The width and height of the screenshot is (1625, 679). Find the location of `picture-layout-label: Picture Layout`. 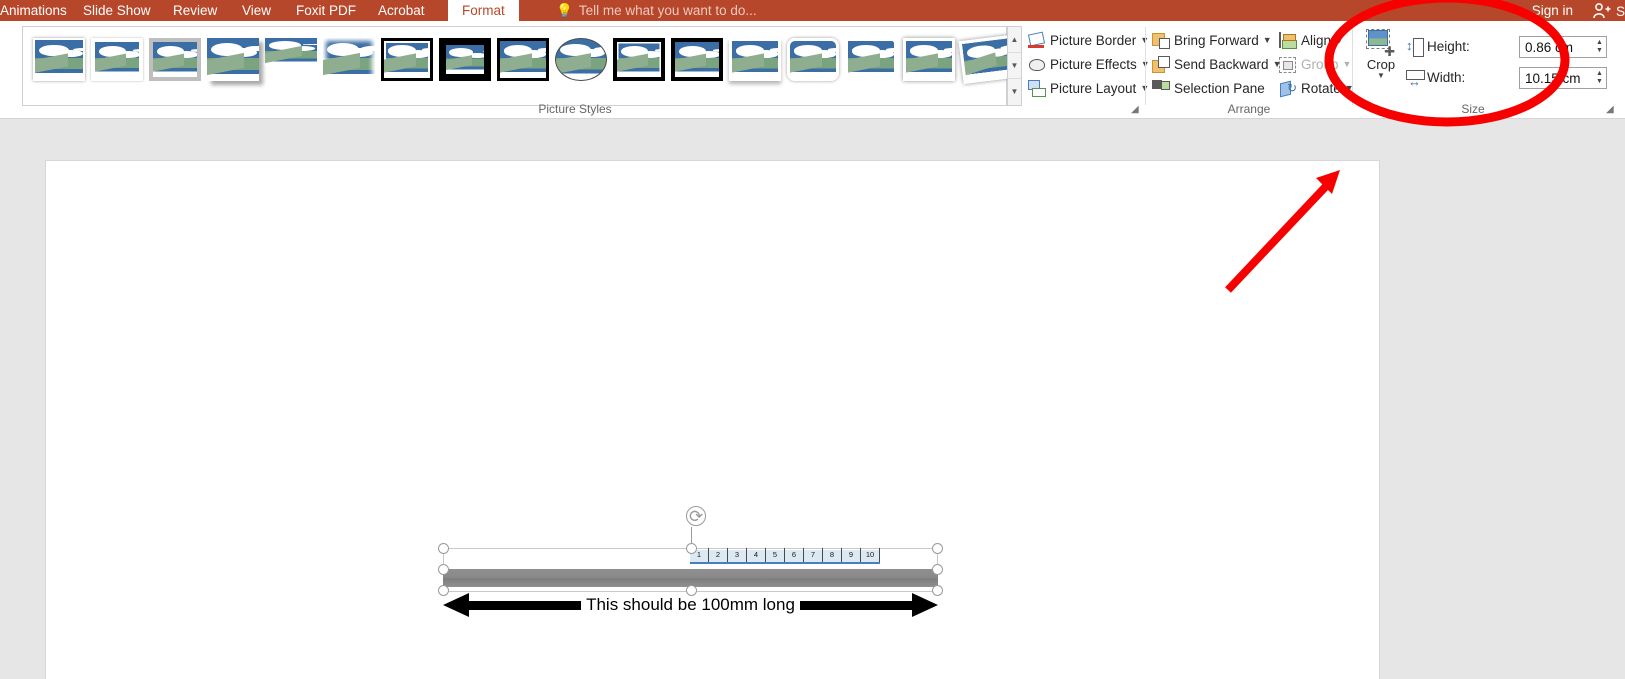

picture-layout-label: Picture Layout is located at coordinates (1093, 88).